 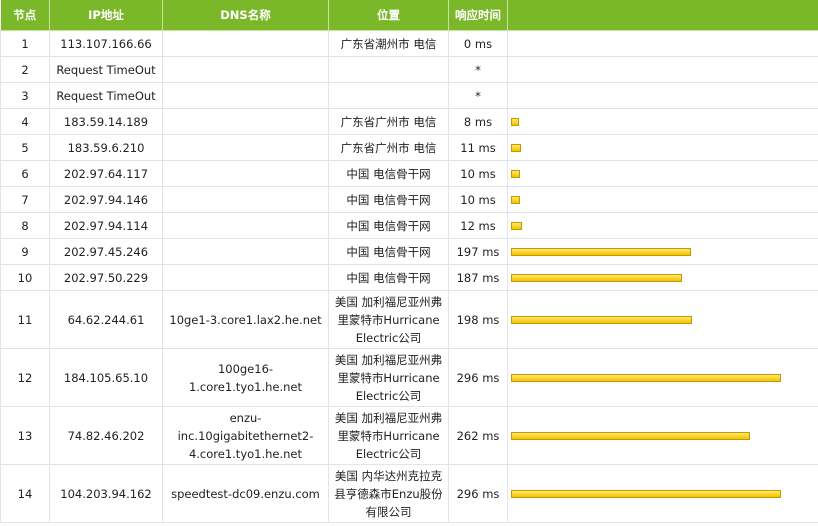 What do you see at coordinates (409, 173) in the screenshot?
I see `table-row: 6 202.97.64.117 中国 电信骨干网 10 ms` at bounding box center [409, 173].